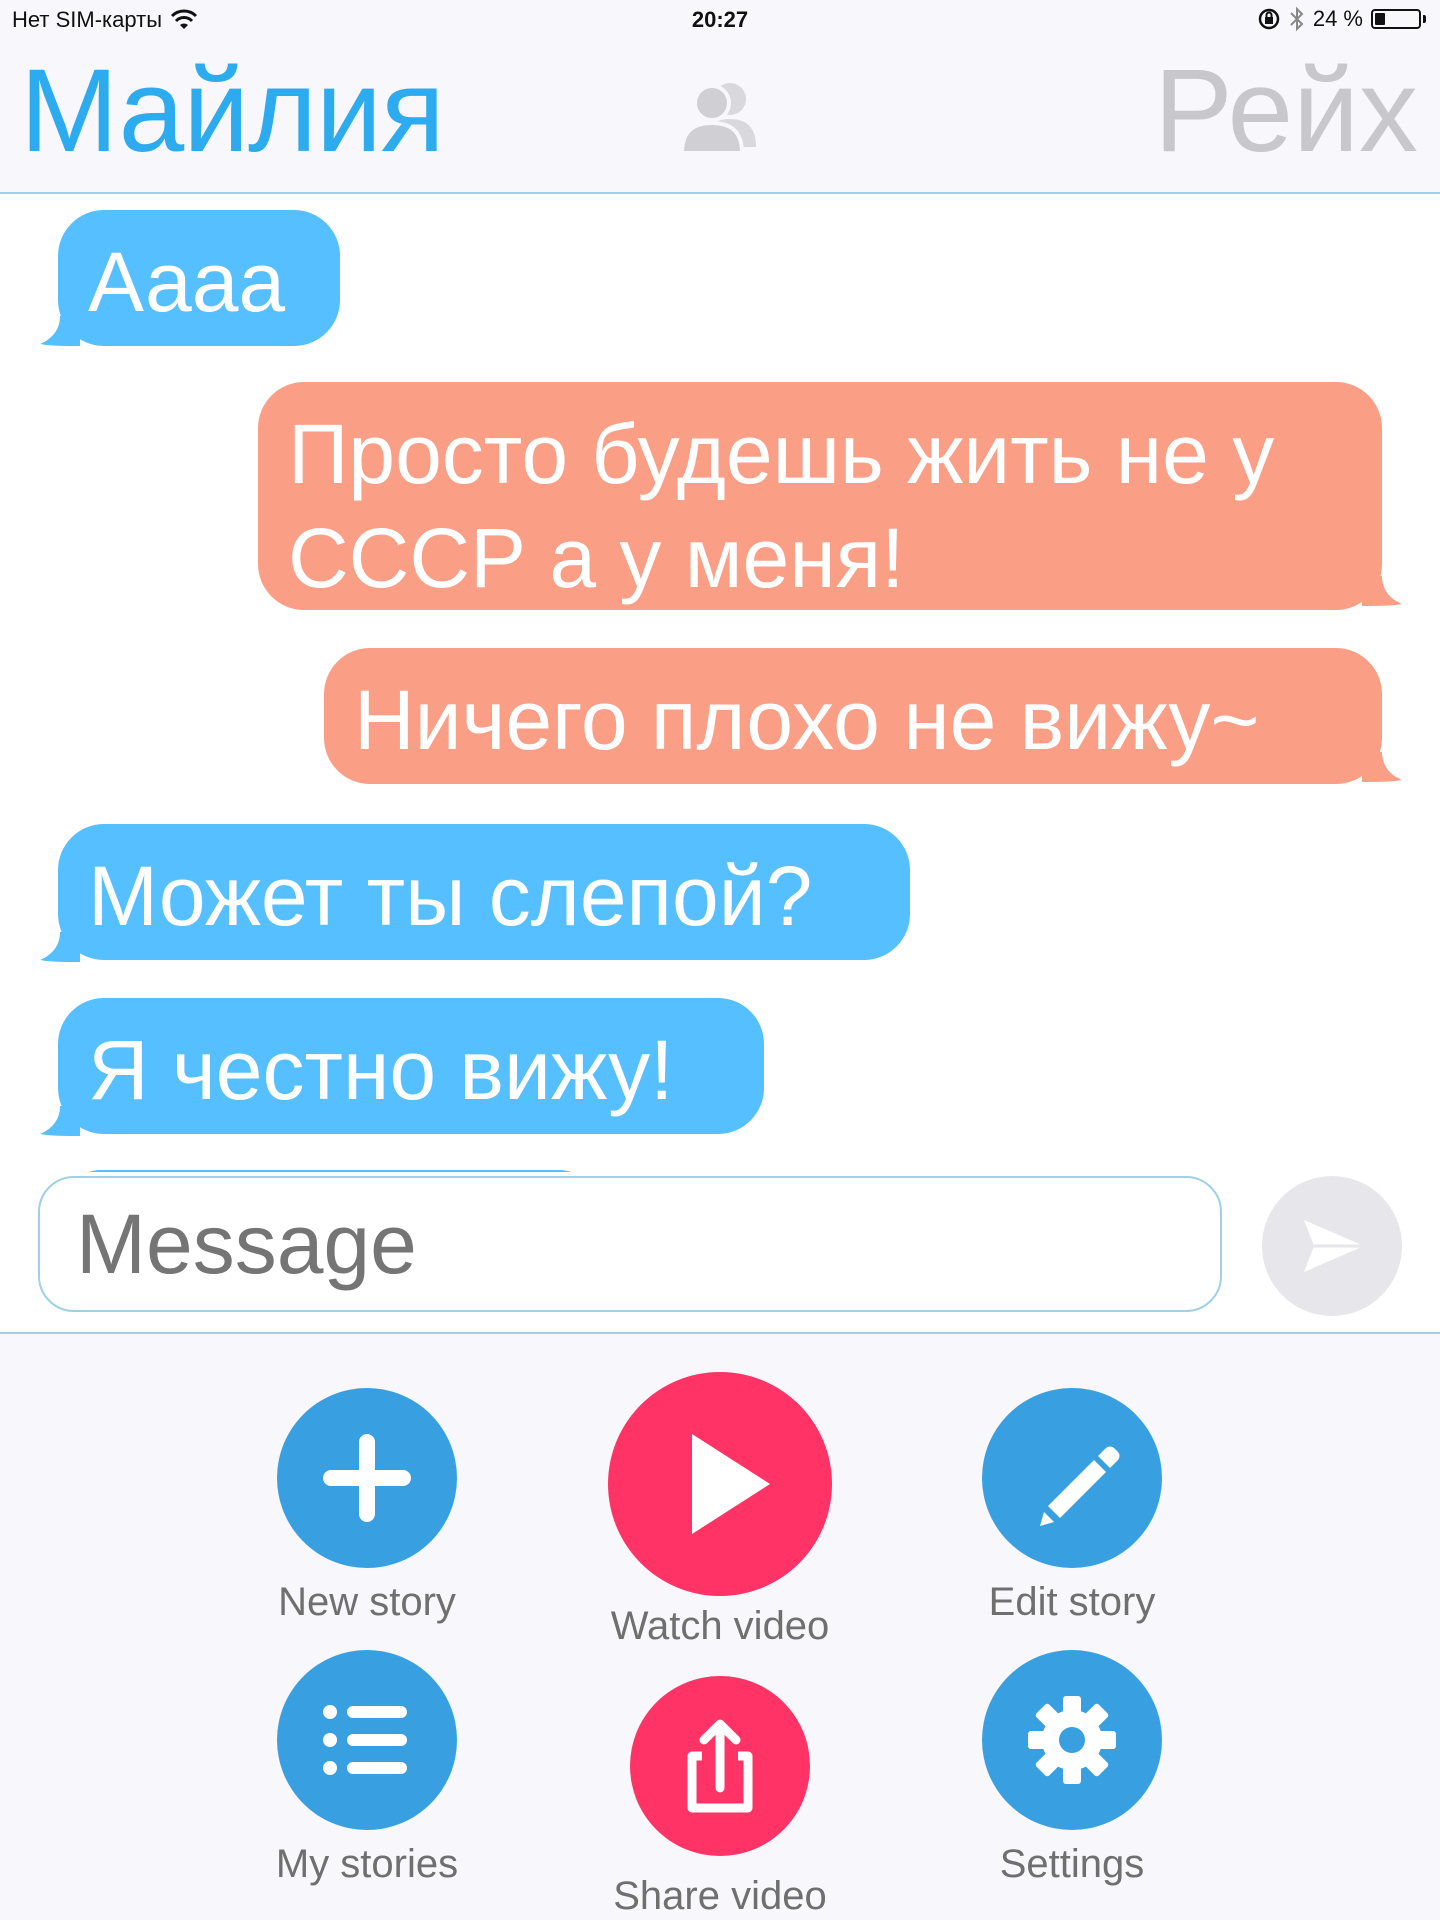 The width and height of the screenshot is (1440, 1920). I want to click on pencil-icon, so click(1080, 1486).